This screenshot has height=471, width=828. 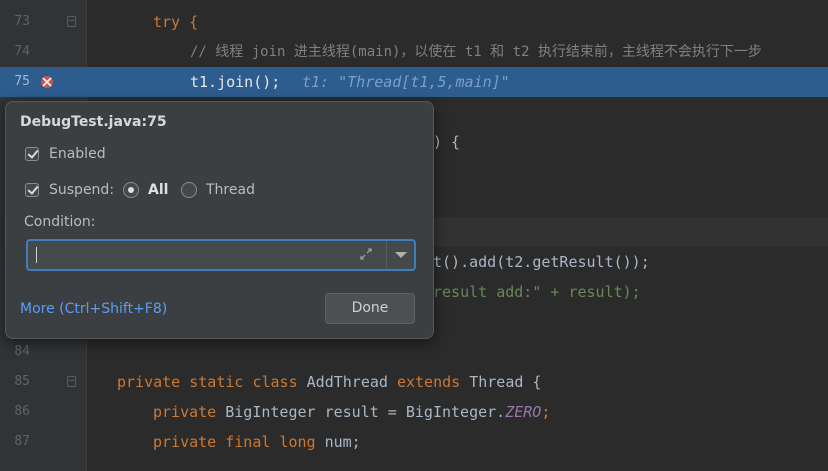 I want to click on code-text: private final long num;, so click(x=257, y=442).